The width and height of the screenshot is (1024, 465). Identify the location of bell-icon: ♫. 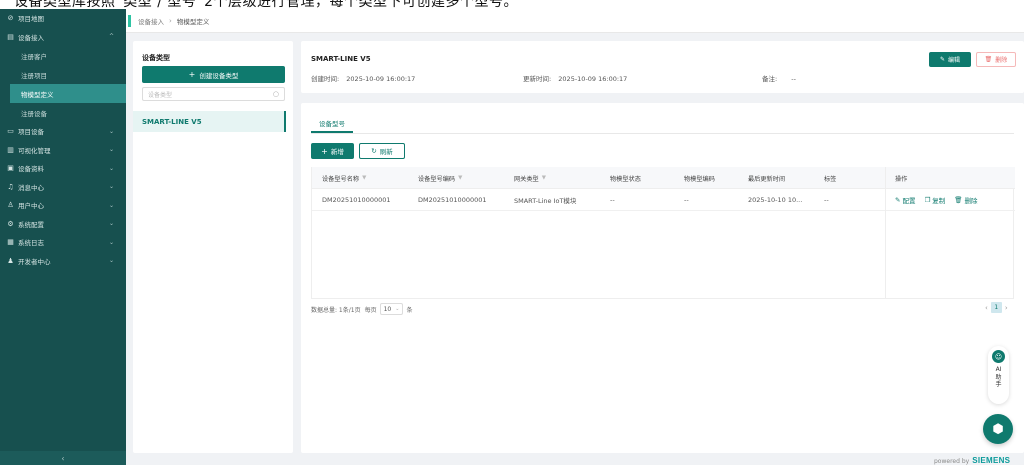
(10, 186).